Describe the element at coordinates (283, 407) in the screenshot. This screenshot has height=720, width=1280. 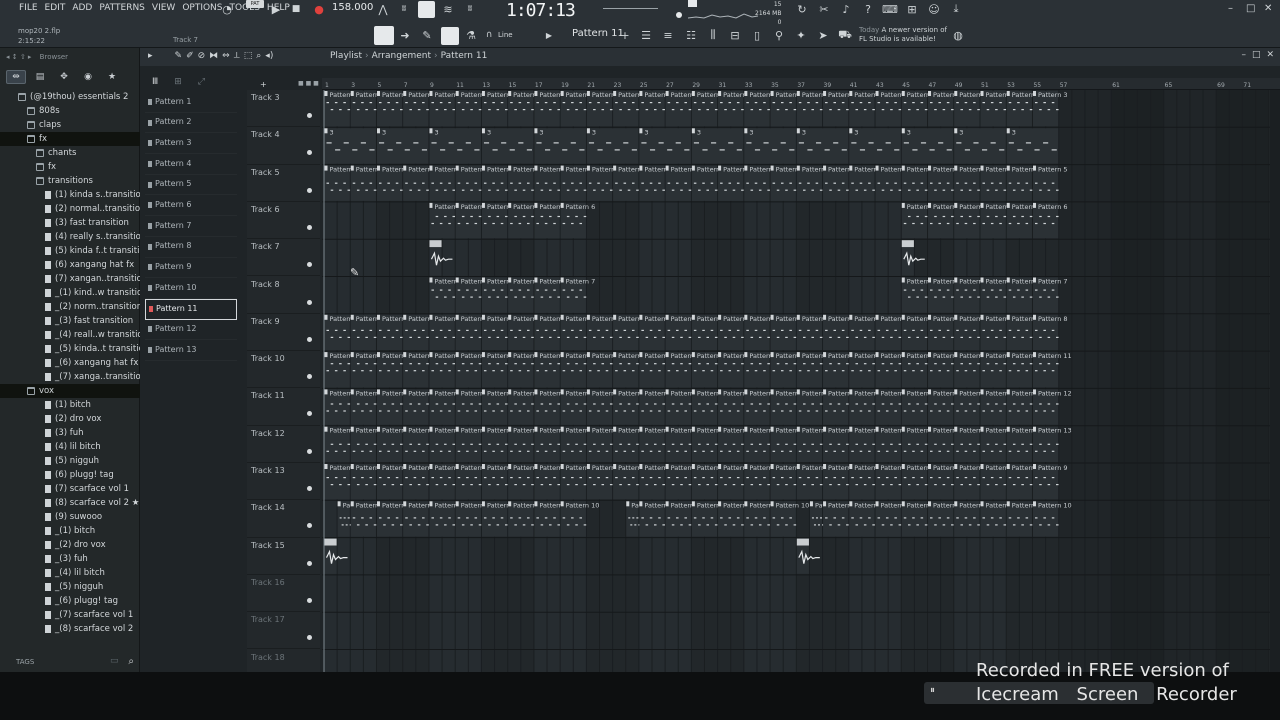
I see `track-header: Track 11` at that location.